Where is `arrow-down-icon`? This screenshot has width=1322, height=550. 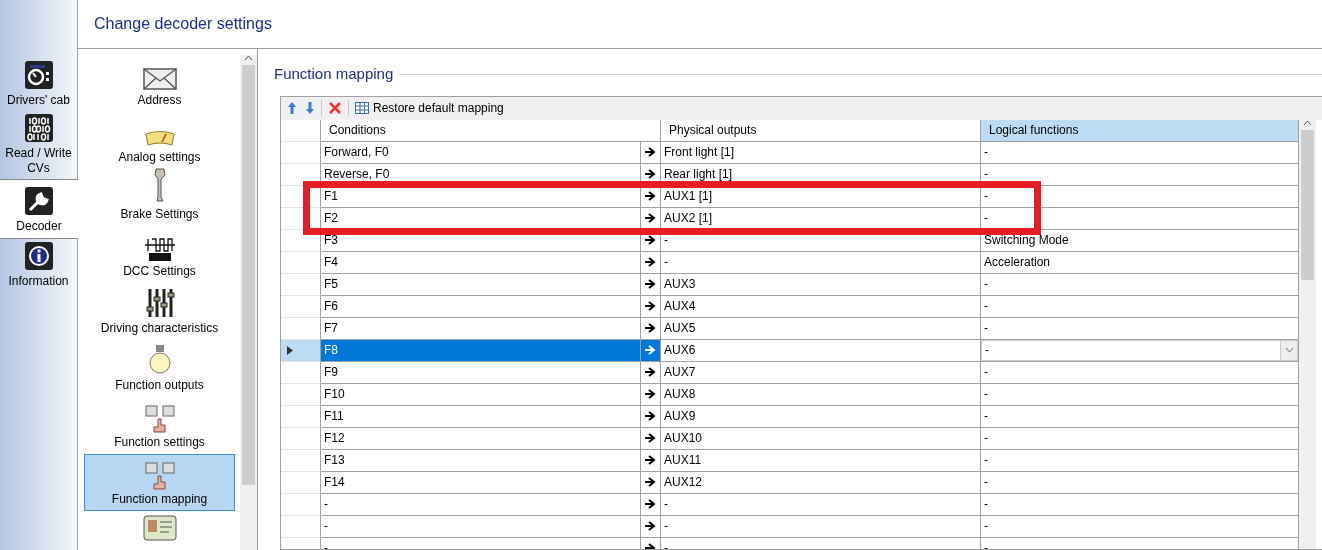 arrow-down-icon is located at coordinates (310, 108).